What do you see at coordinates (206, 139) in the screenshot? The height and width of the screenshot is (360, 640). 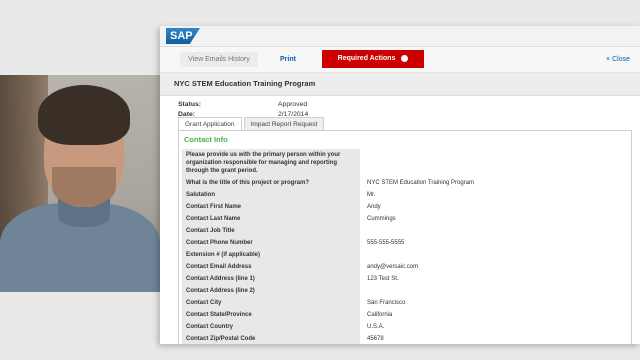 I see `section-title: Contact Info` at bounding box center [206, 139].